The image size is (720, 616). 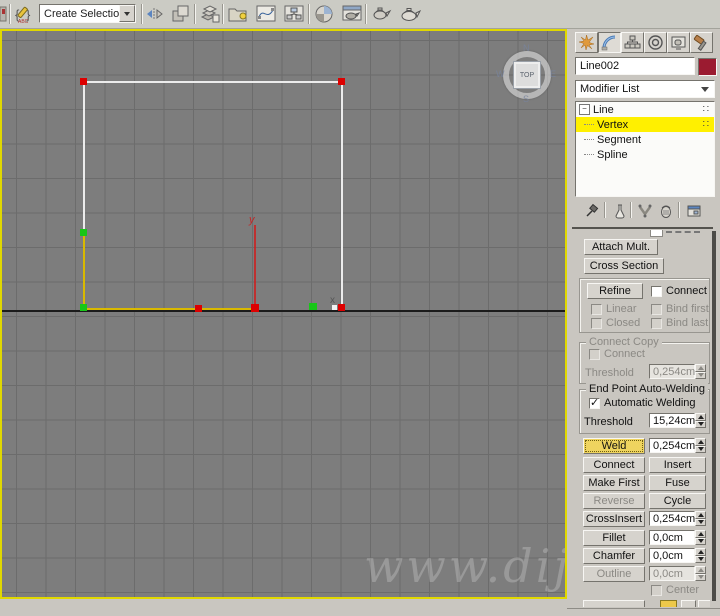 What do you see at coordinates (410, 14) in the screenshot?
I see `render-production-teapot-icon` at bounding box center [410, 14].